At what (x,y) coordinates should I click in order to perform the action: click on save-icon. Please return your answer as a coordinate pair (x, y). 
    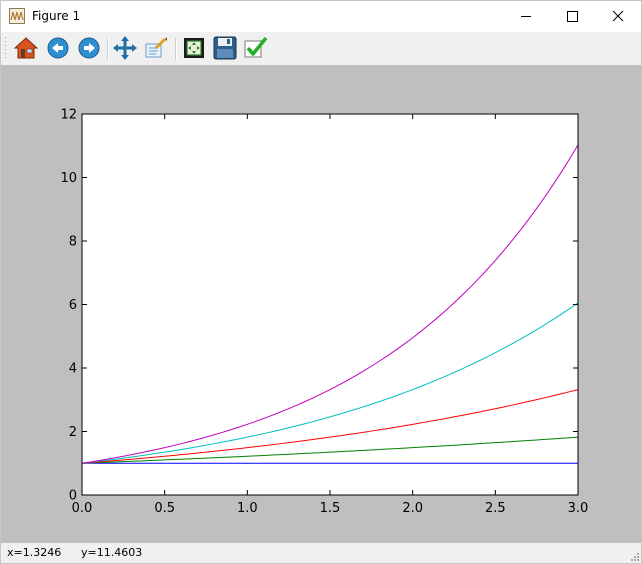
    Looking at the image, I should click on (225, 48).